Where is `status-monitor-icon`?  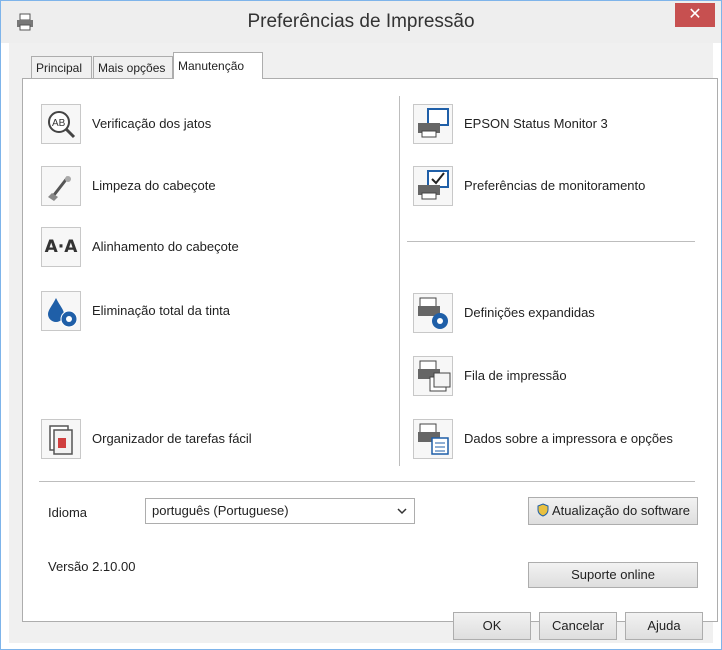 status-monitor-icon is located at coordinates (433, 124).